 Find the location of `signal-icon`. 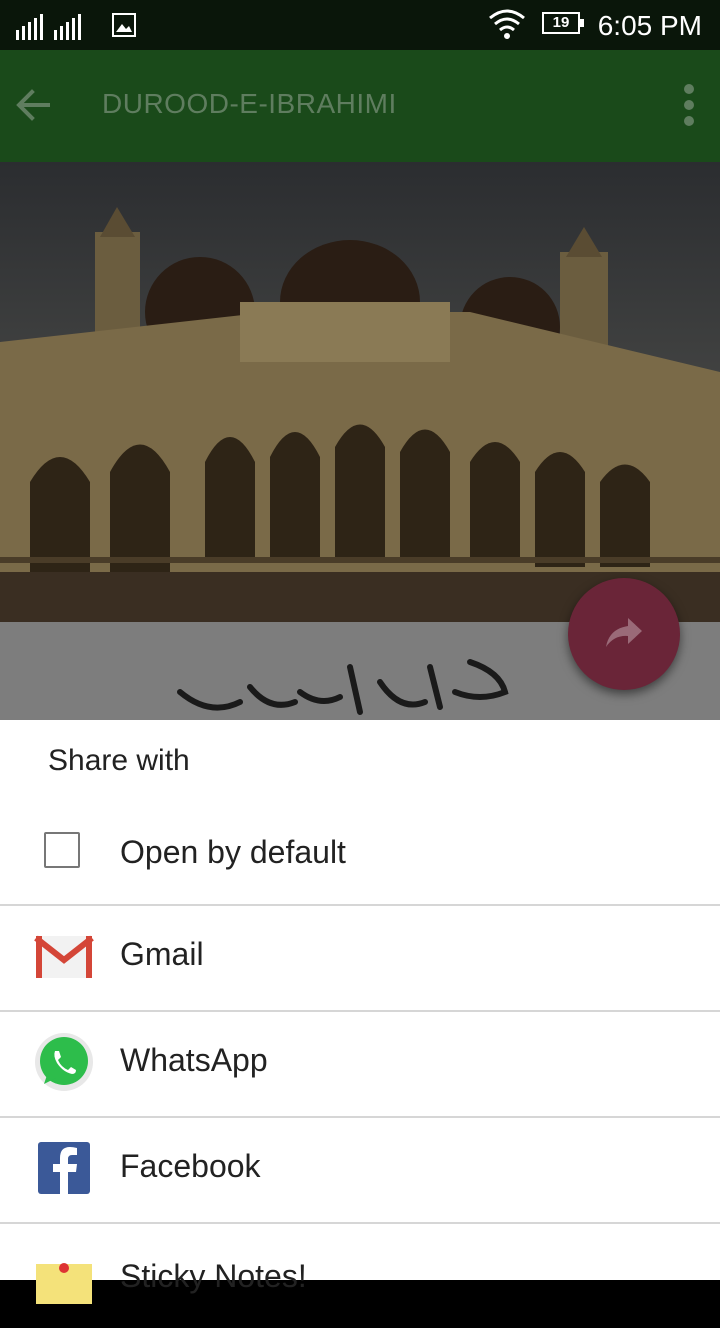

signal-icon is located at coordinates (48, 27).